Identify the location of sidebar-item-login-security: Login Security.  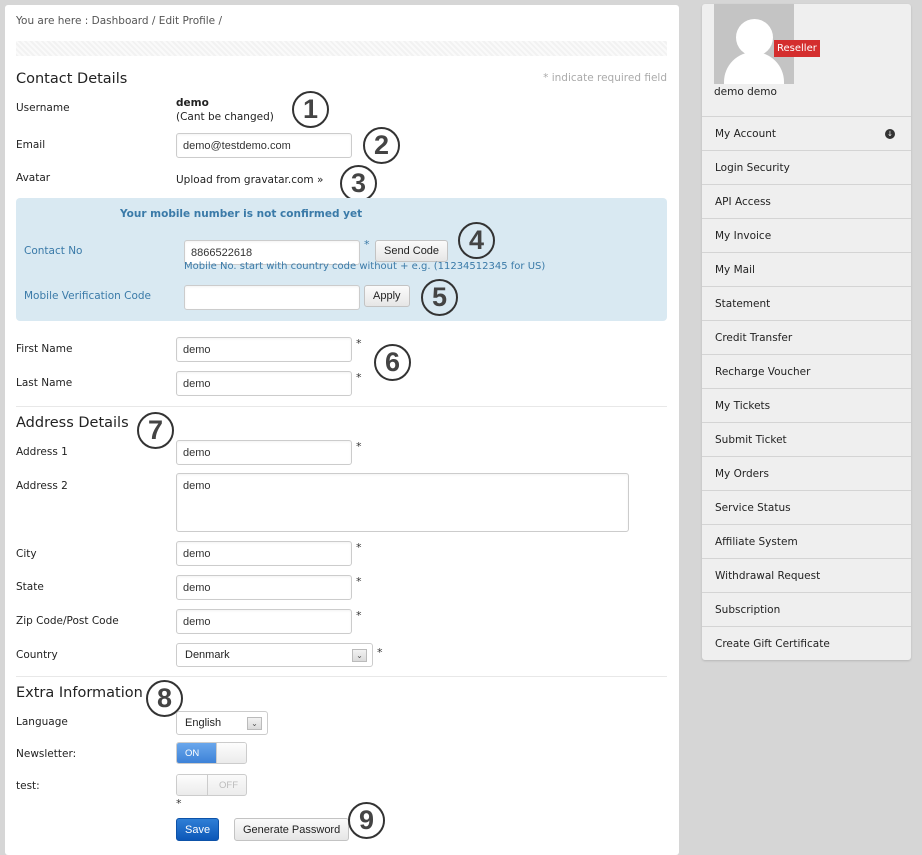
(806, 167).